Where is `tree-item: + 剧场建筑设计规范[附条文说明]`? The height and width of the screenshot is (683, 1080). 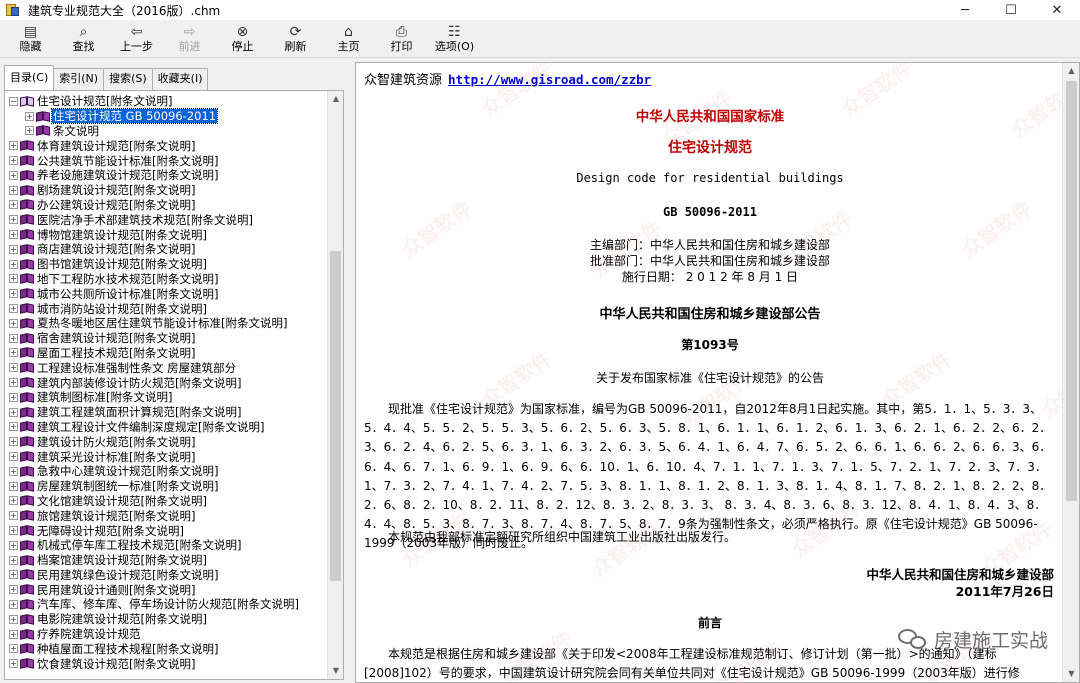 tree-item: + 剧场建筑设计规范[附条文说明] is located at coordinates (166, 190).